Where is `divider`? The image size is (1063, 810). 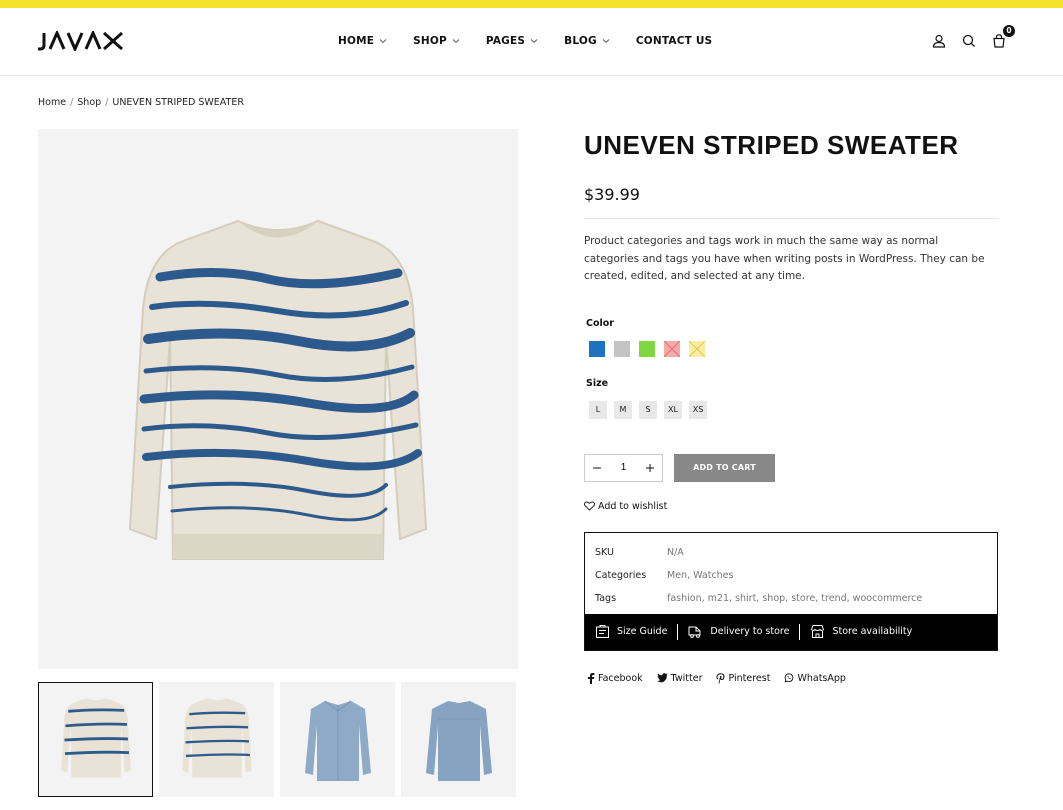 divider is located at coordinates (791, 218).